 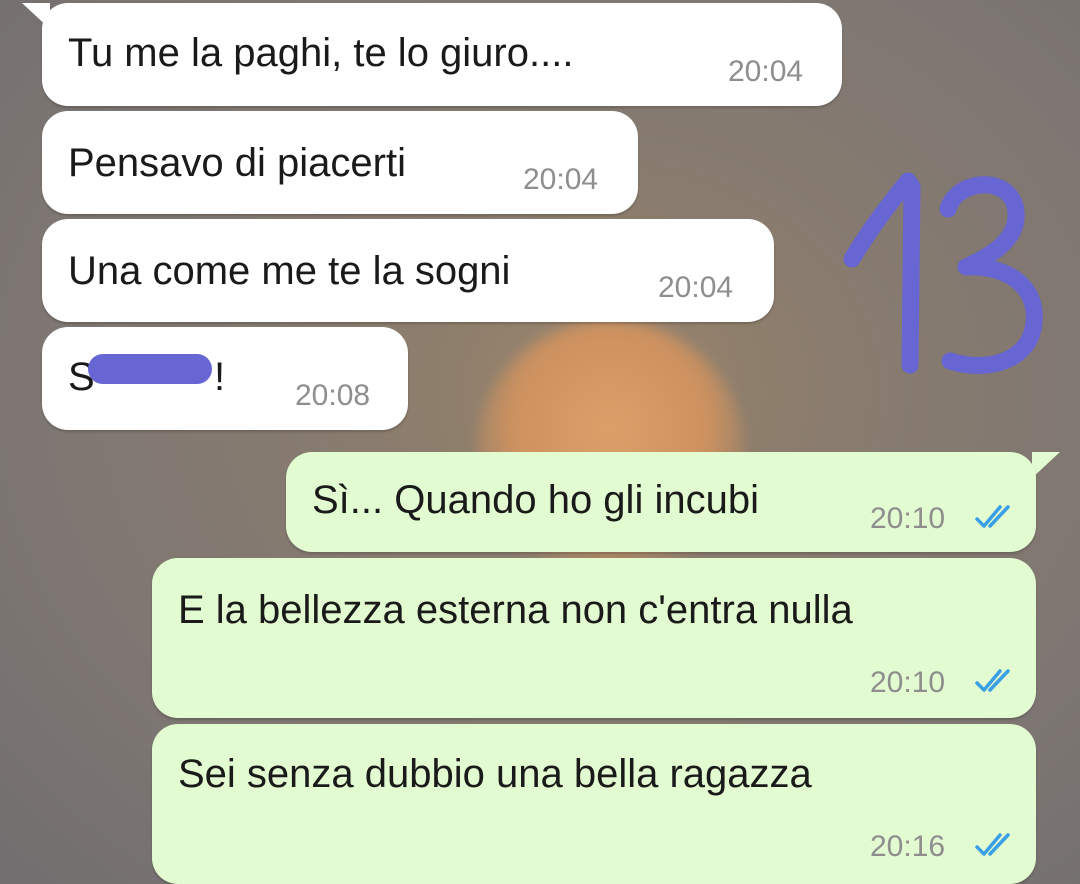 I want to click on number-13-sticker, so click(x=943, y=273).